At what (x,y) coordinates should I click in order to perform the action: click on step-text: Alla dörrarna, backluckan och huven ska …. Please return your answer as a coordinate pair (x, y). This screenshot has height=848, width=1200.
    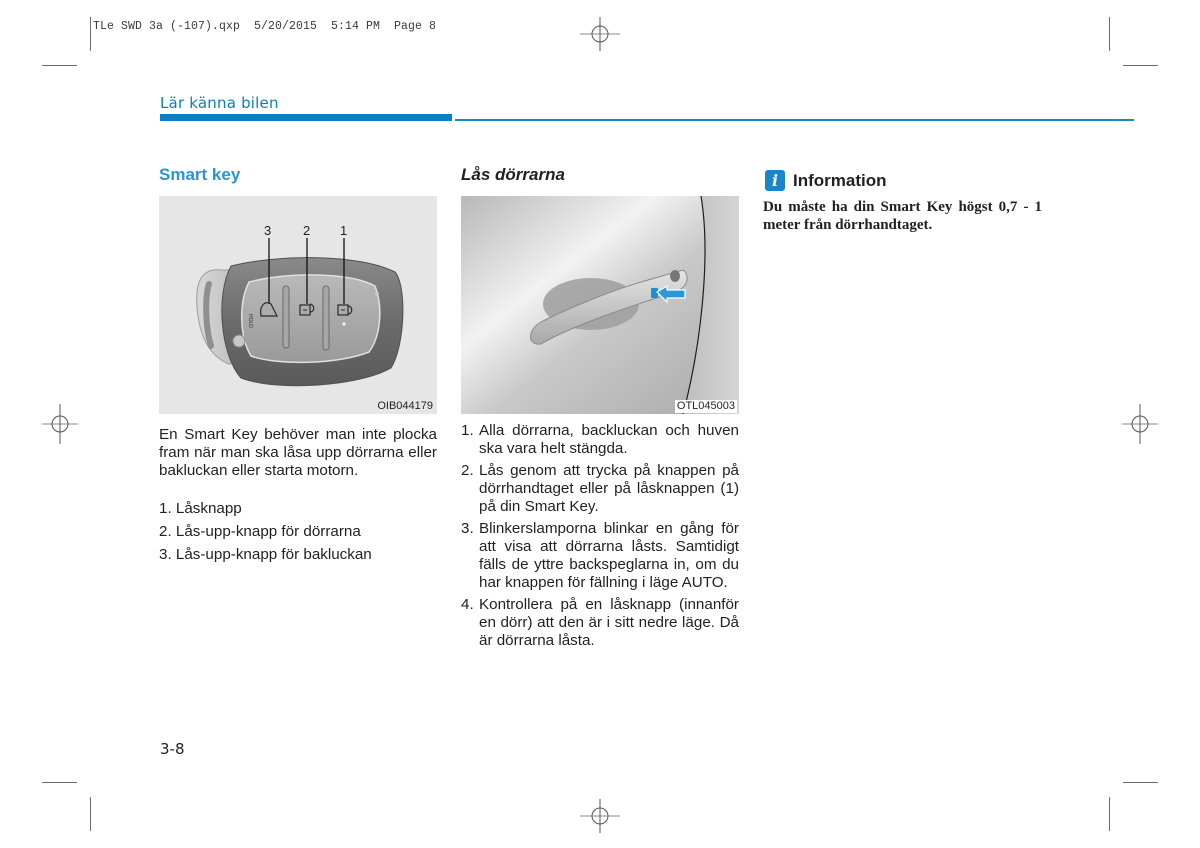
    Looking at the image, I should click on (609, 439).